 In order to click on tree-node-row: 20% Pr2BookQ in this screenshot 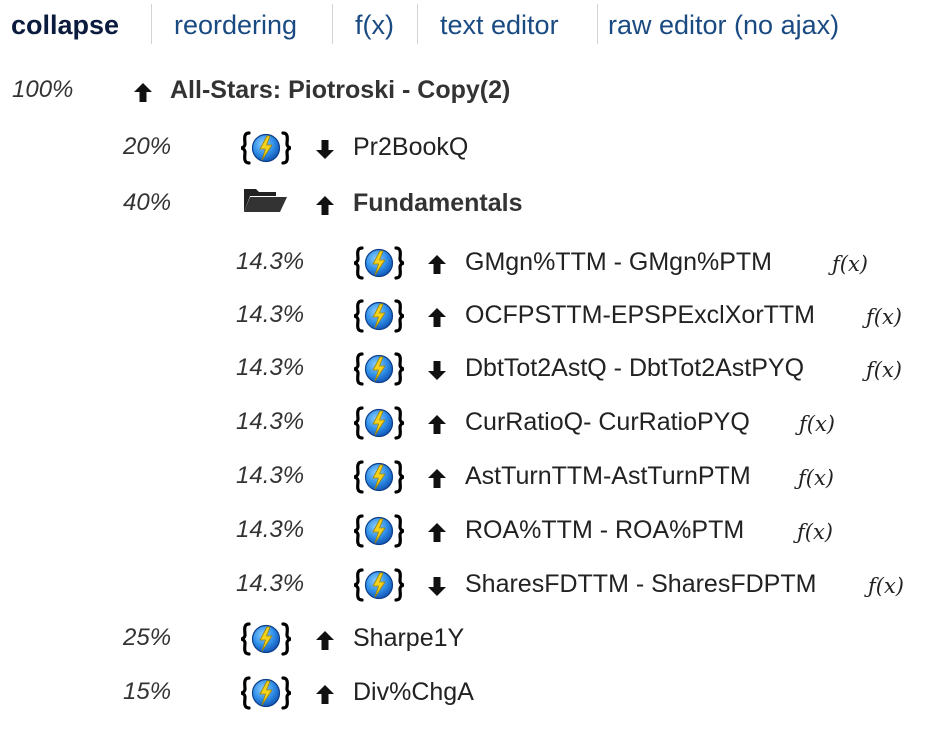, I will do `click(471, 147)`.